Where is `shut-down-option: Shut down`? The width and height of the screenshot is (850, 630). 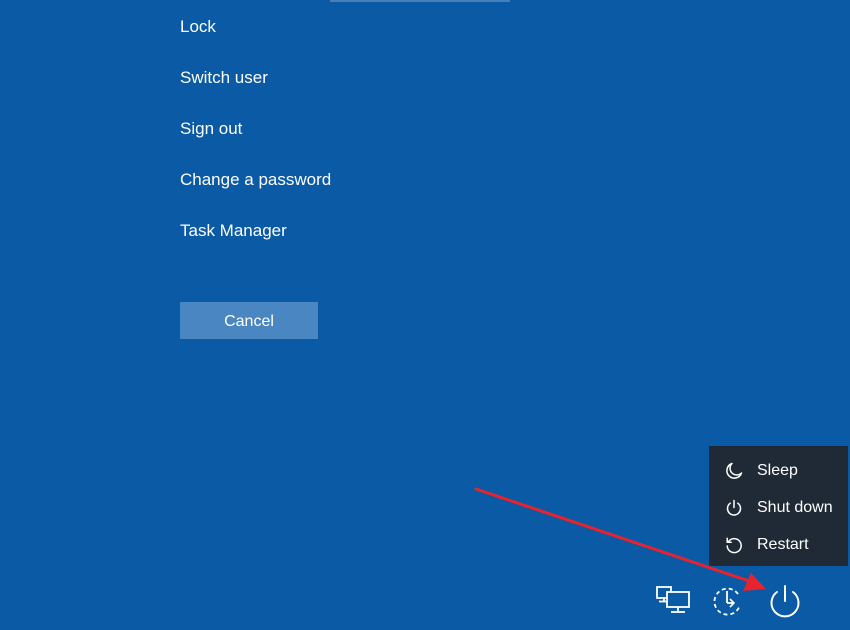
shut-down-option: Shut down is located at coordinates (778, 507).